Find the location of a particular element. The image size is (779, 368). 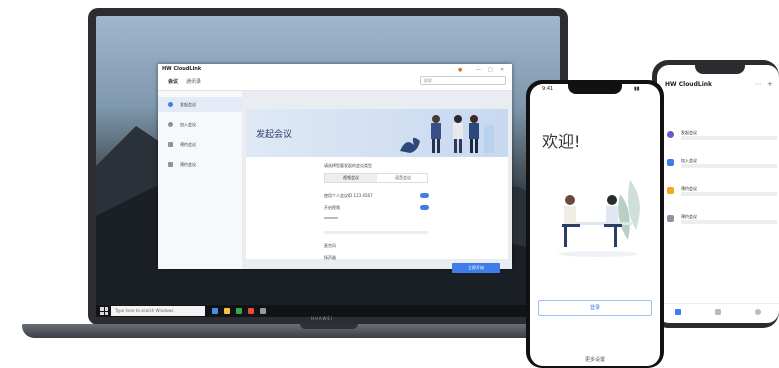

meeting-type-switch: 视频会议 语音会议 is located at coordinates (376, 178).